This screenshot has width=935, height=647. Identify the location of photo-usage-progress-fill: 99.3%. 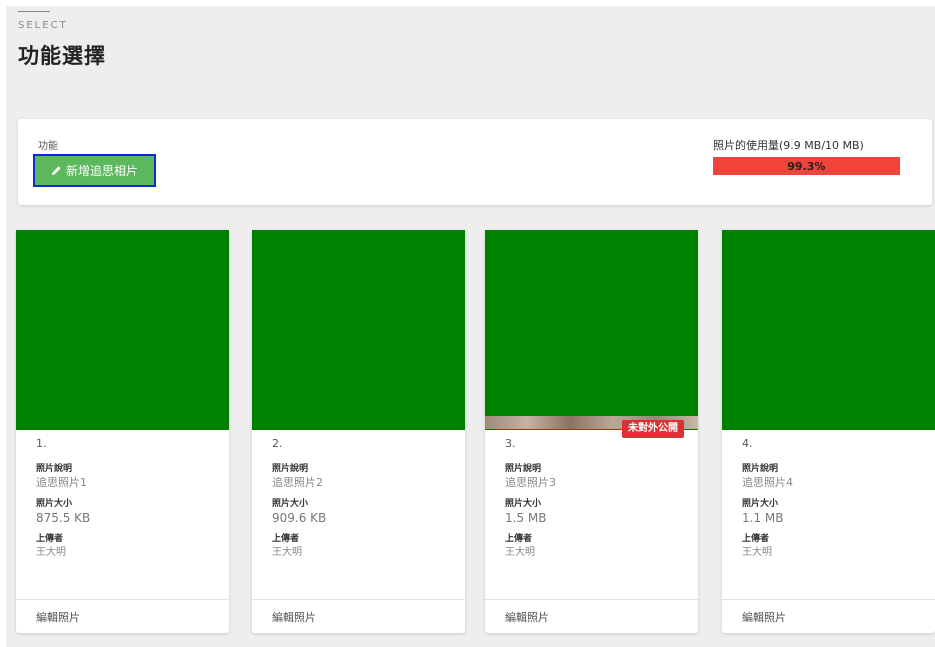
(806, 166).